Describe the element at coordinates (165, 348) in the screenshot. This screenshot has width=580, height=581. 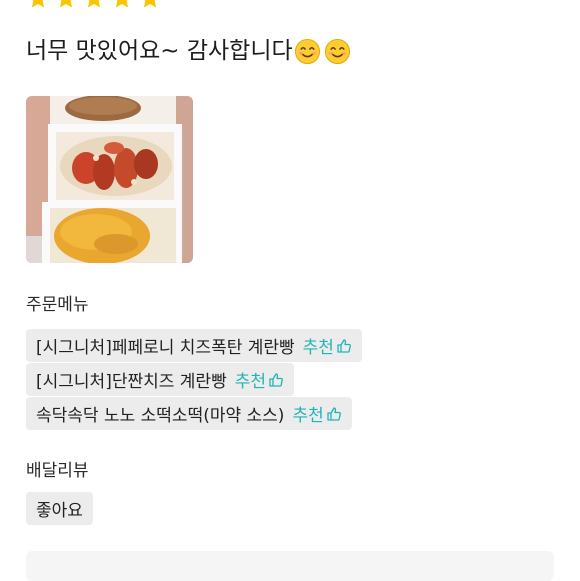
I see `menu-item-name: [시그니처]페페로니 치즈폭탄 계란빵` at that location.